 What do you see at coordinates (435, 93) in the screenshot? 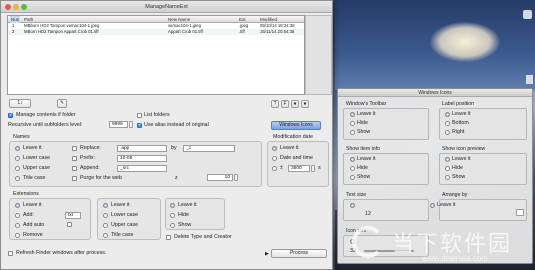
I see `panel-title: Windows Icons` at bounding box center [435, 93].